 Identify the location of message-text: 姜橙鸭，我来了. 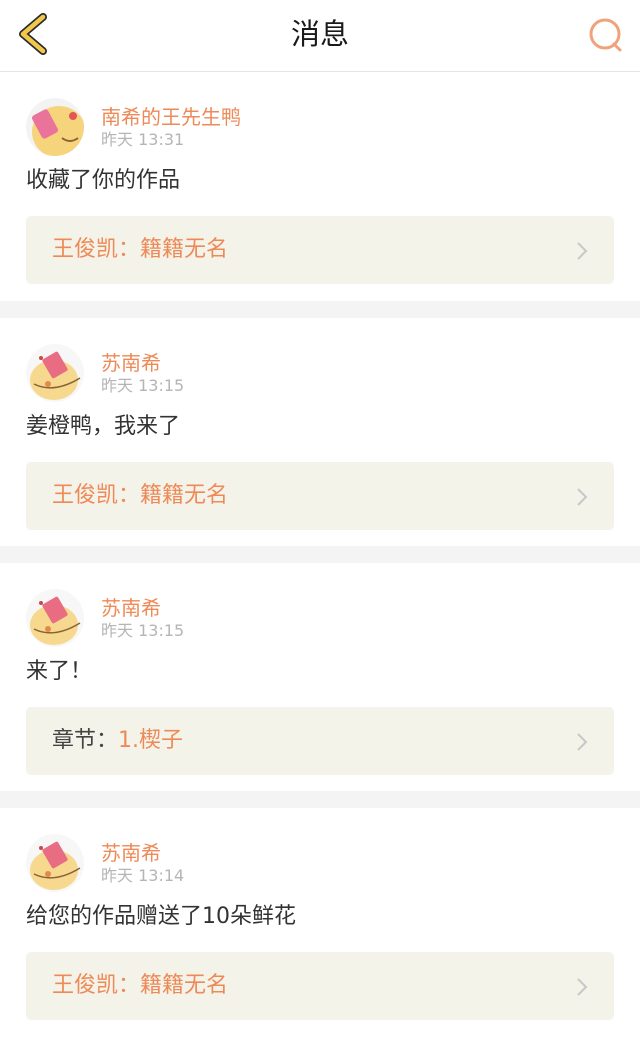
(103, 426).